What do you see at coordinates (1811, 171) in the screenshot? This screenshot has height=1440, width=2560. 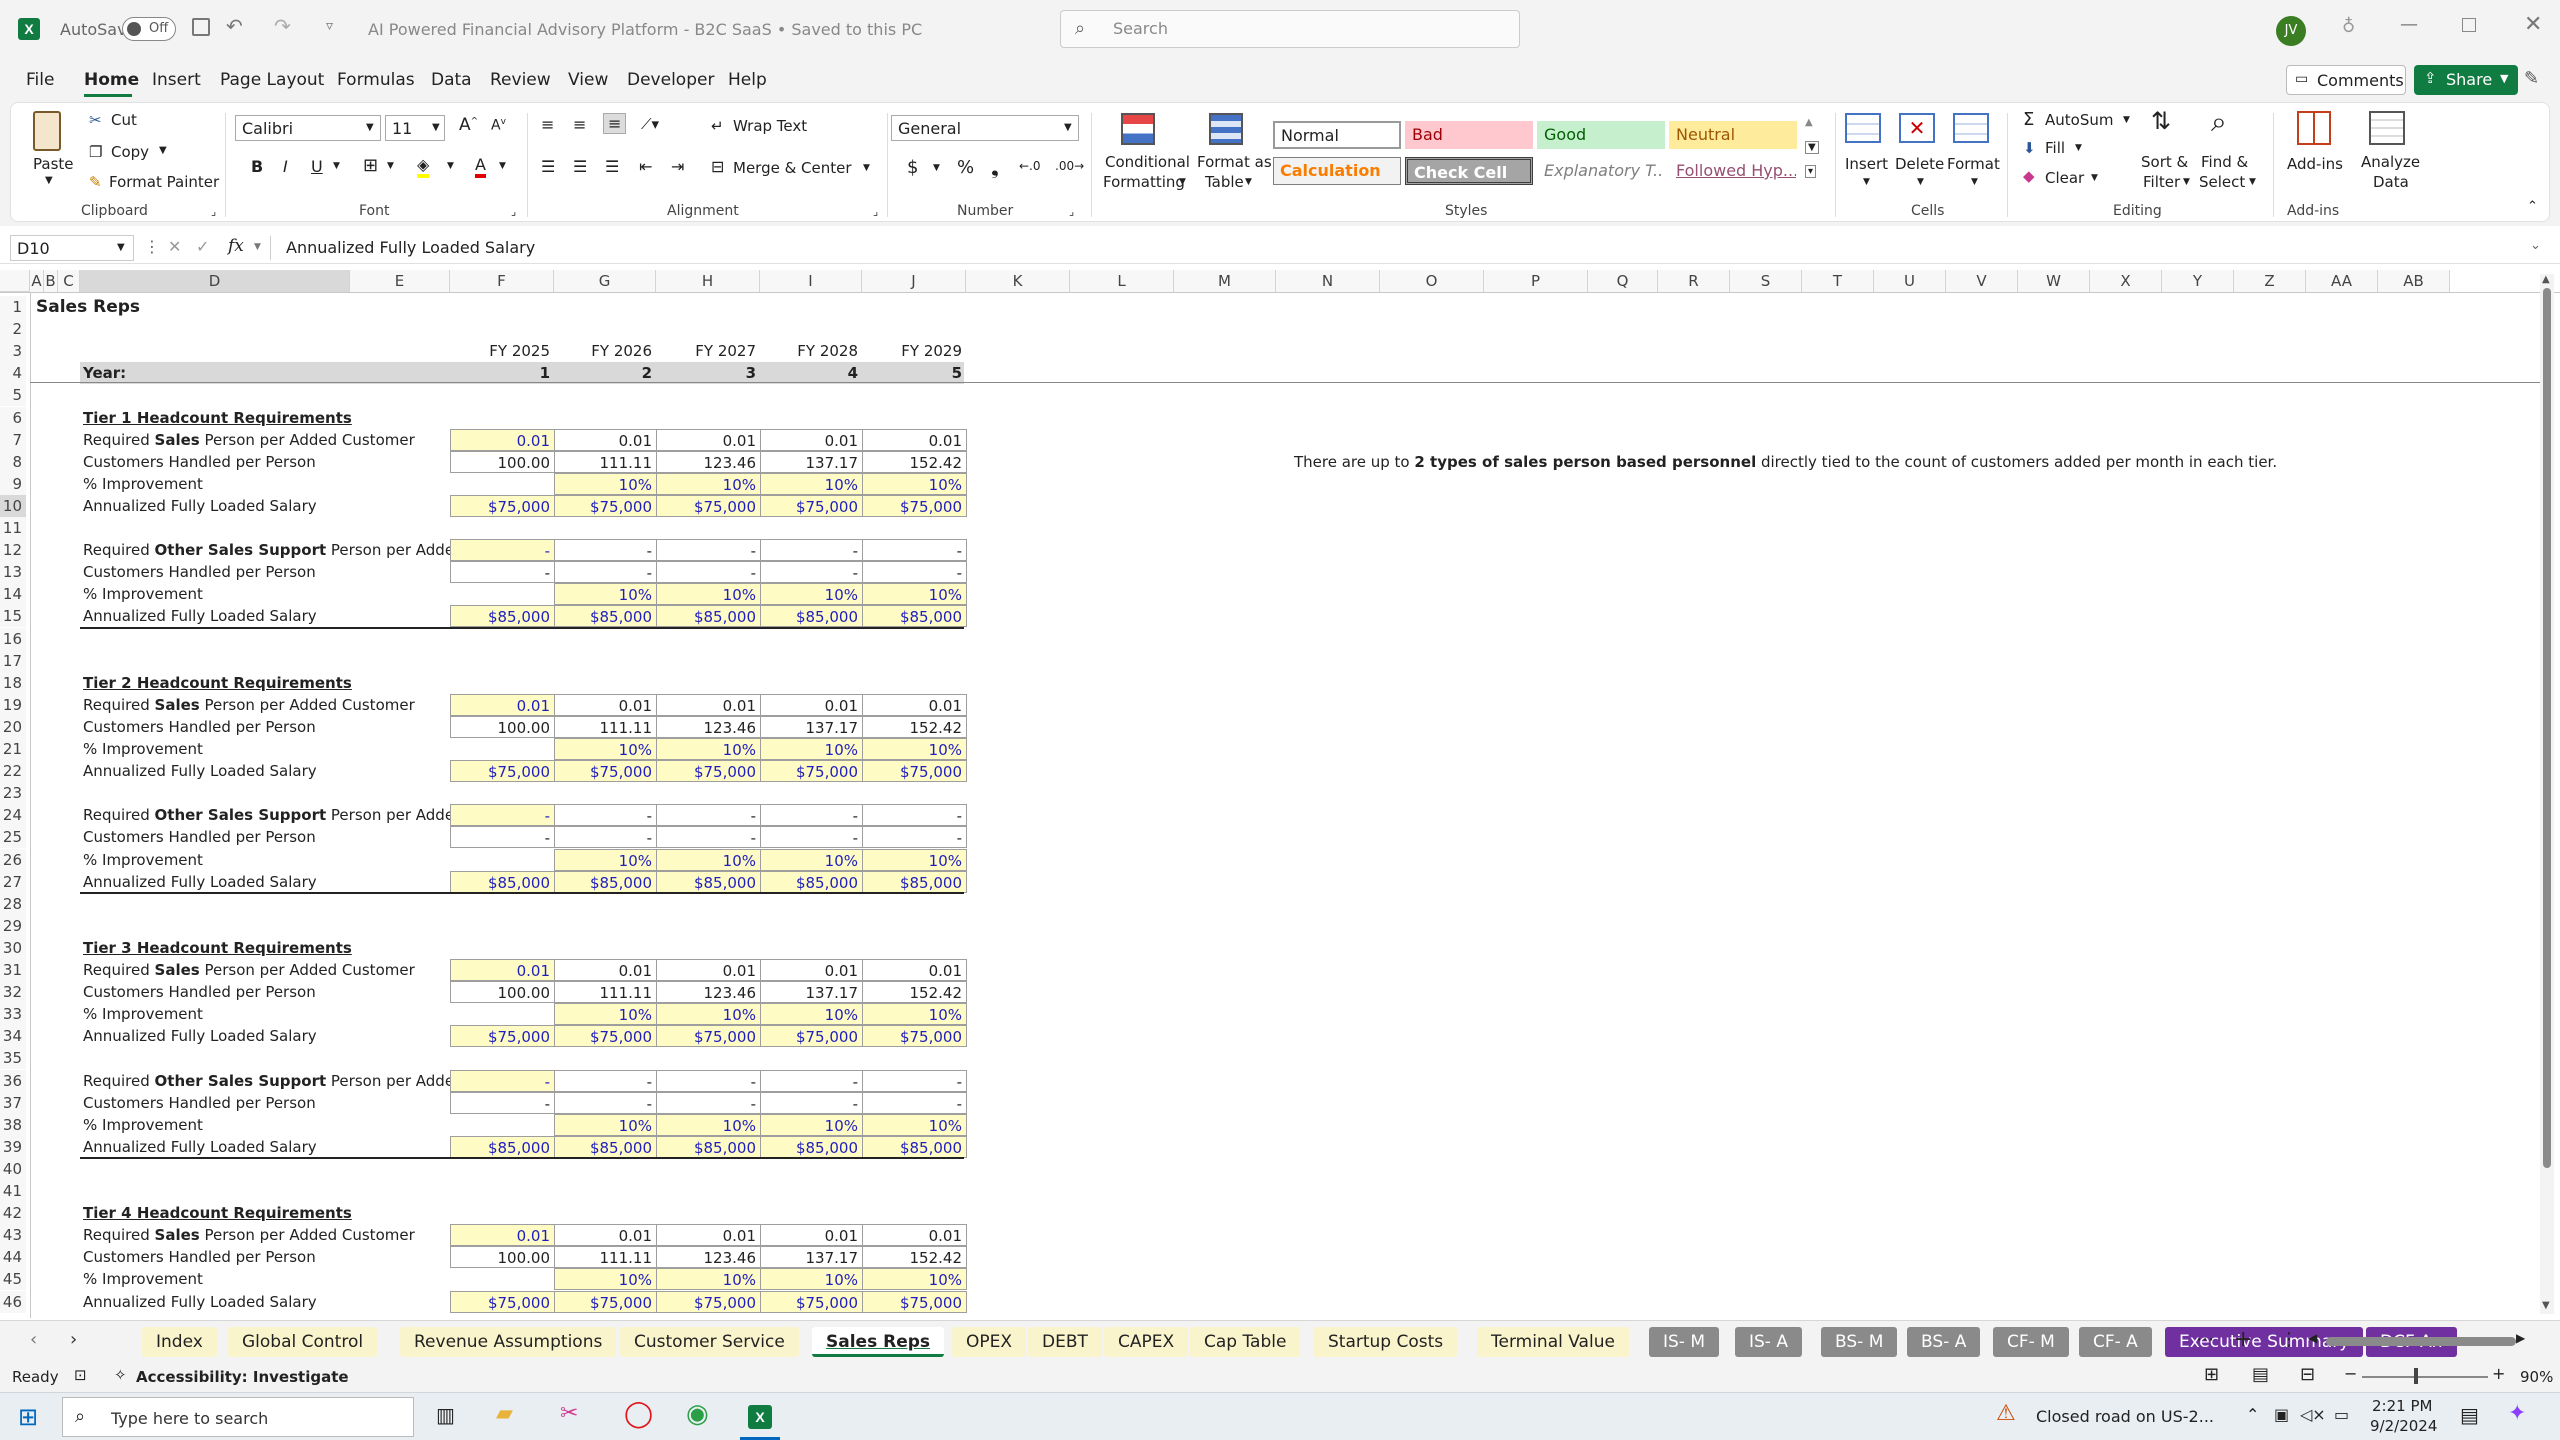 I see `styles-more-icon: ▾` at bounding box center [1811, 171].